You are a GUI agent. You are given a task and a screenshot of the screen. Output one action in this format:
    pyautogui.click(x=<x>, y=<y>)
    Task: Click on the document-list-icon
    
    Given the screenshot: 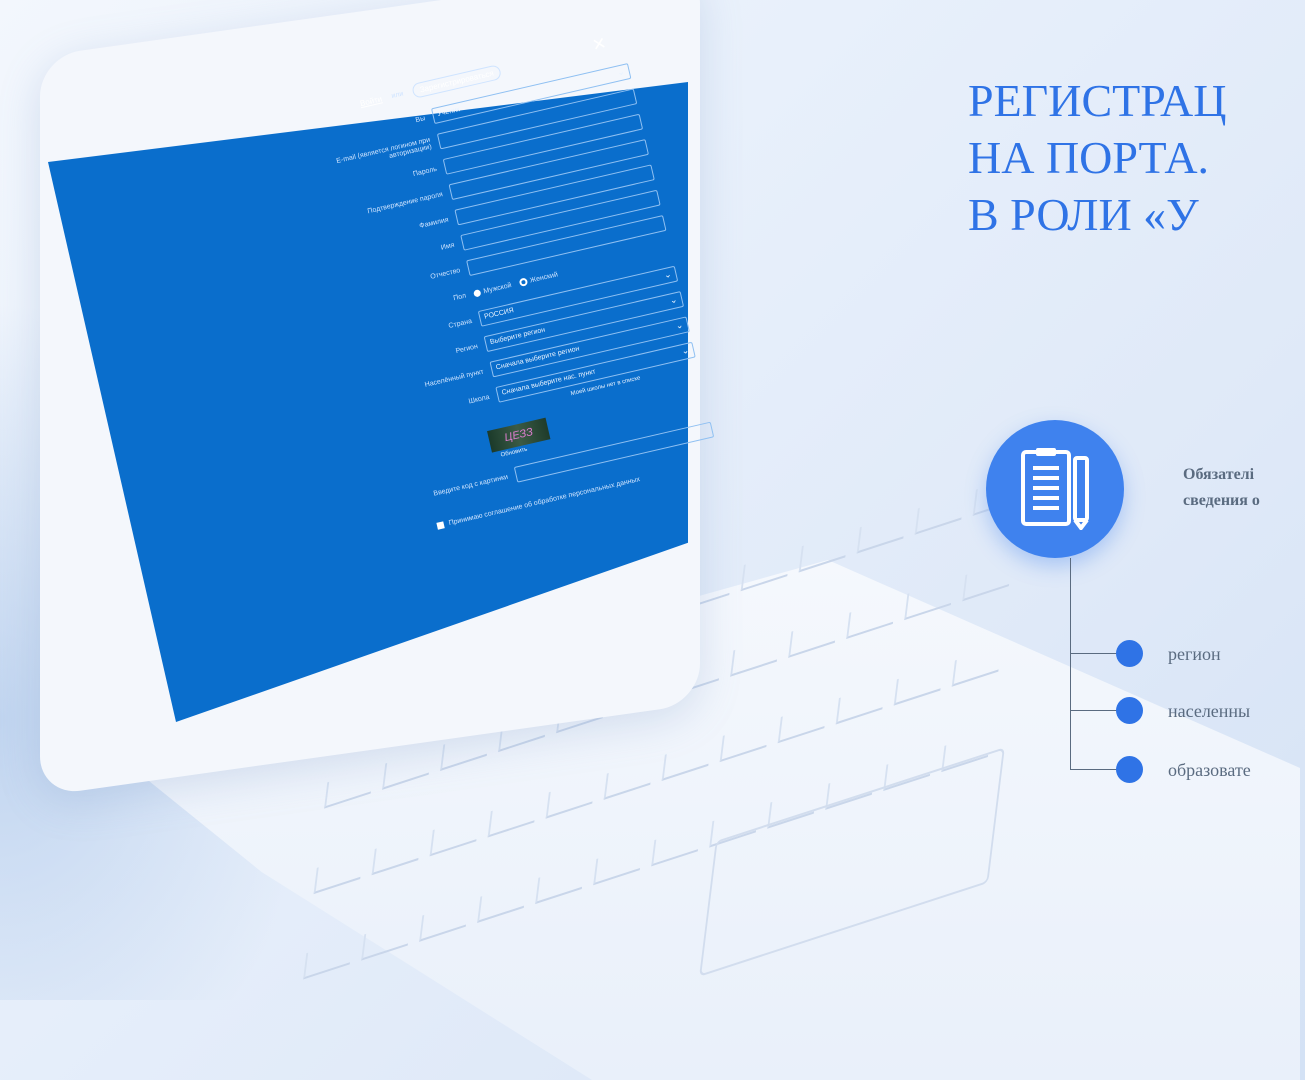 What is the action you would take?
    pyautogui.click(x=1055, y=489)
    